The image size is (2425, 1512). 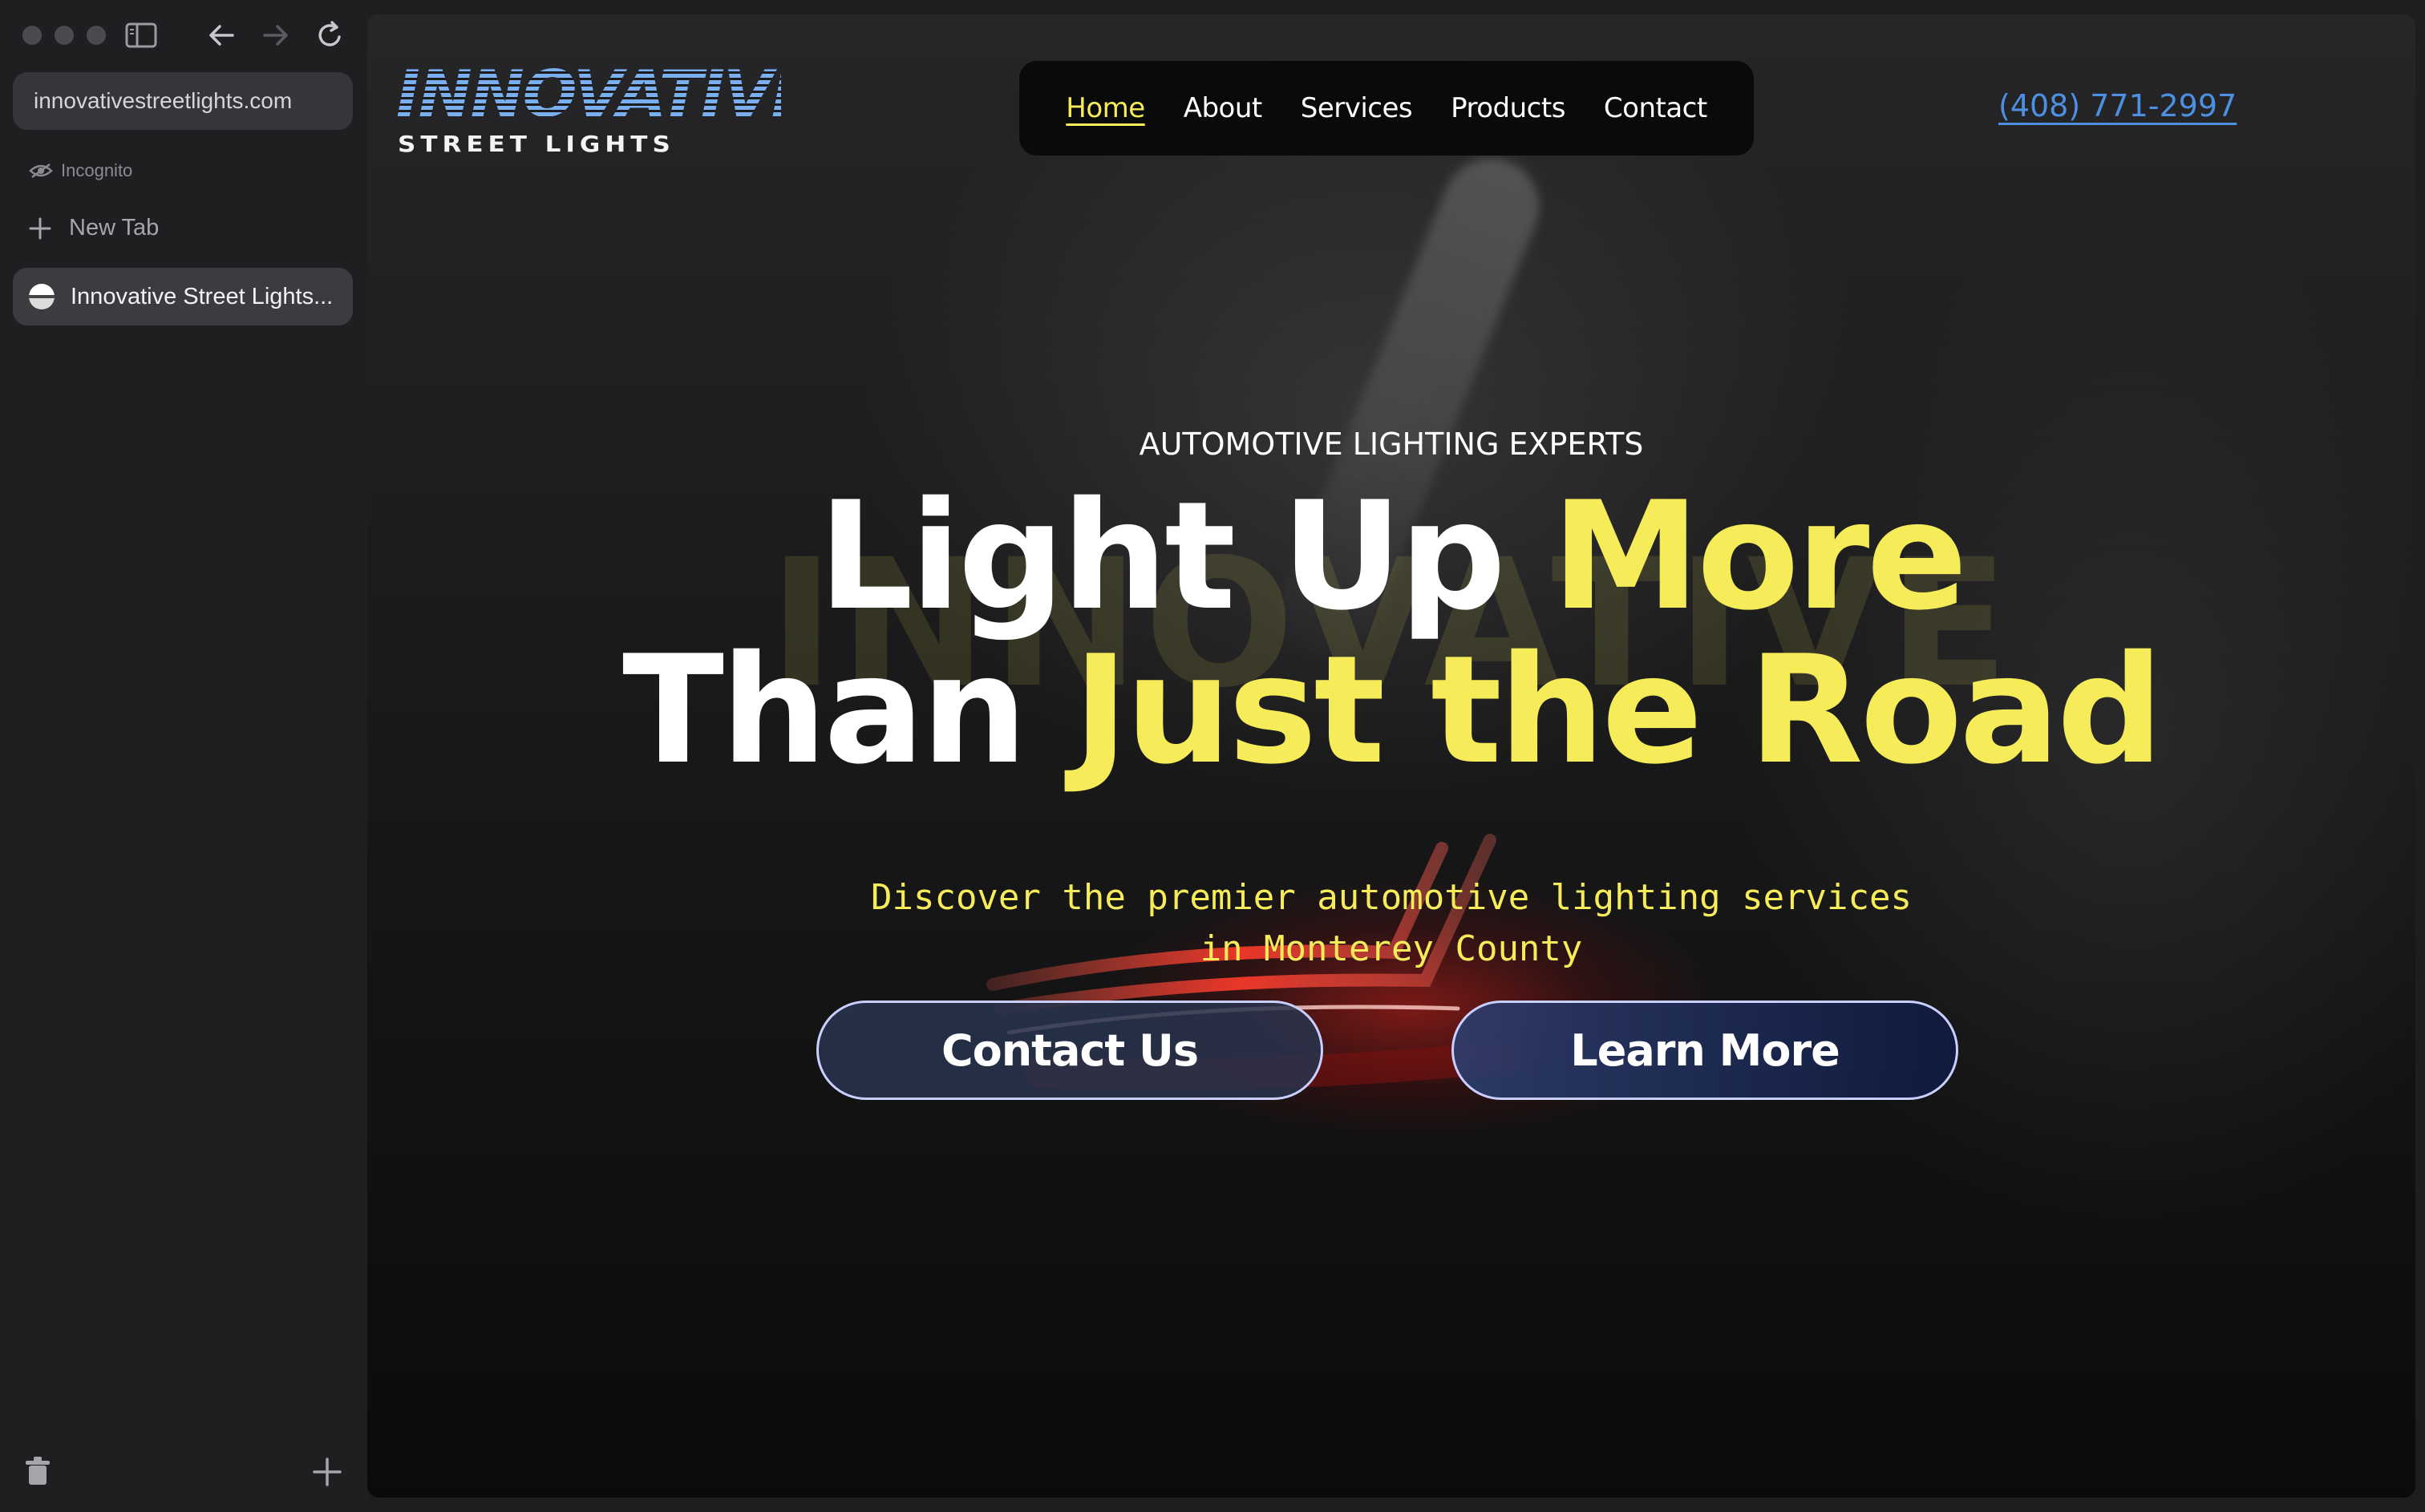 What do you see at coordinates (276, 35) in the screenshot?
I see `forward-arrow-icon` at bounding box center [276, 35].